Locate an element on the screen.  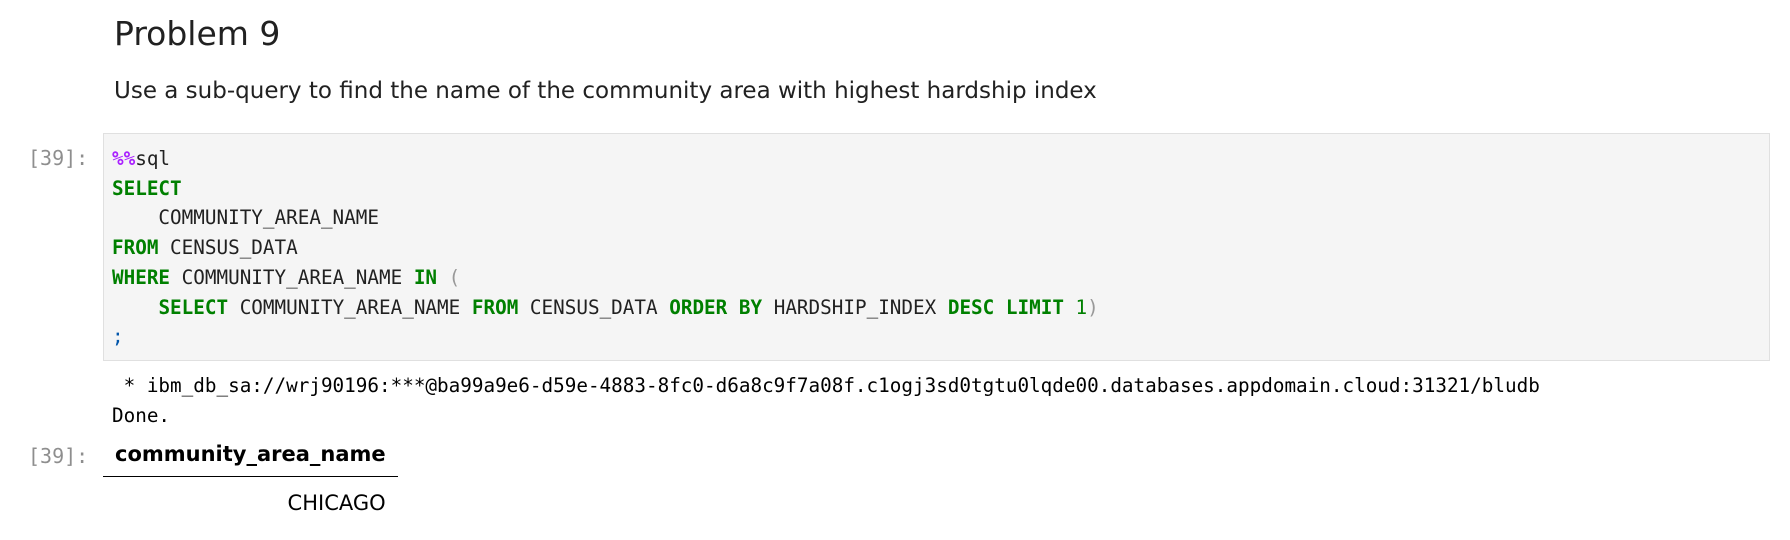
select-column: COMMUNITY_AREA_NAME is located at coordinates (245, 218).